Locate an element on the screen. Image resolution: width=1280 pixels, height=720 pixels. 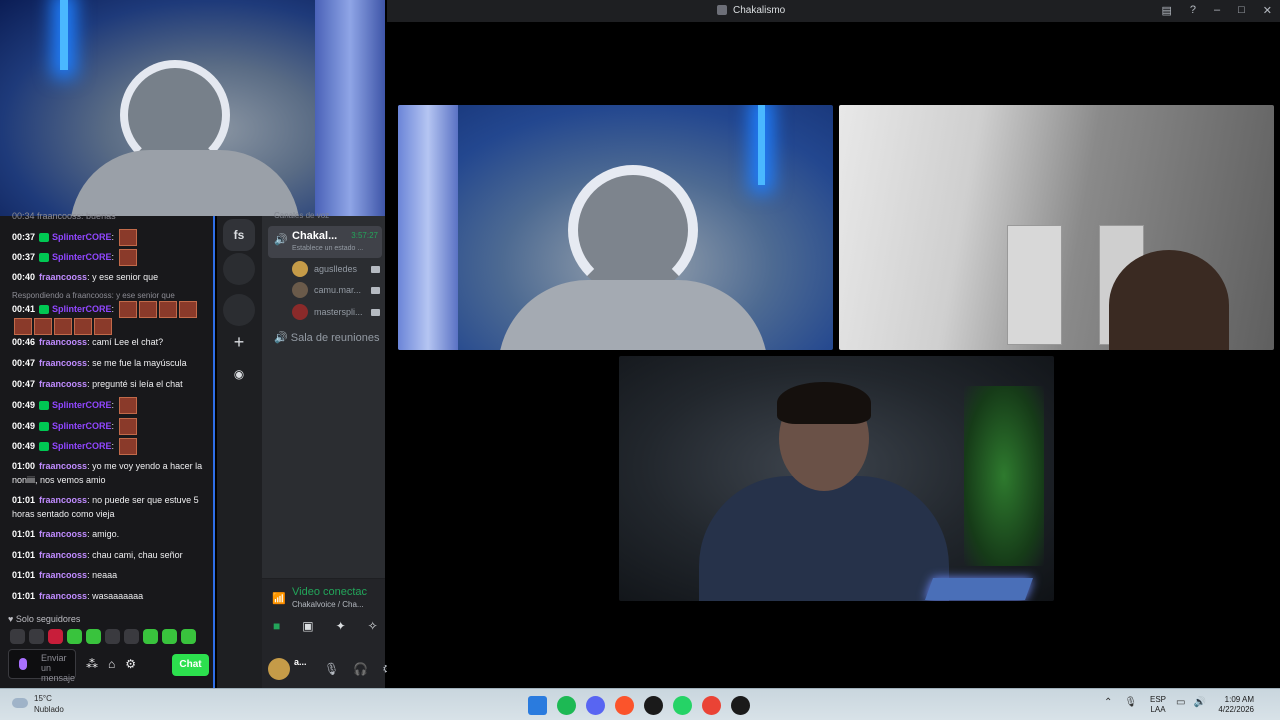
screen-share-icon: ▣ is located at coordinates (307, 626).